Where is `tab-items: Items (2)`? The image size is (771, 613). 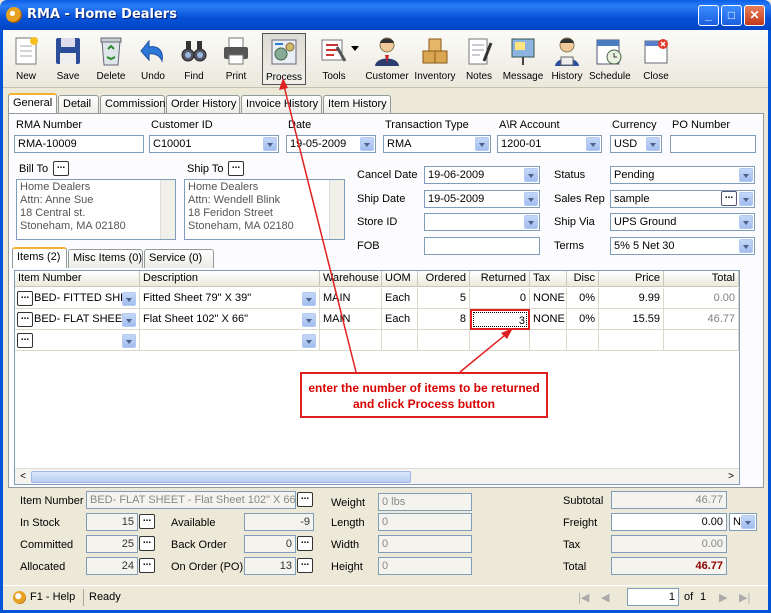
tab-items: Items (2) is located at coordinates (39, 257).